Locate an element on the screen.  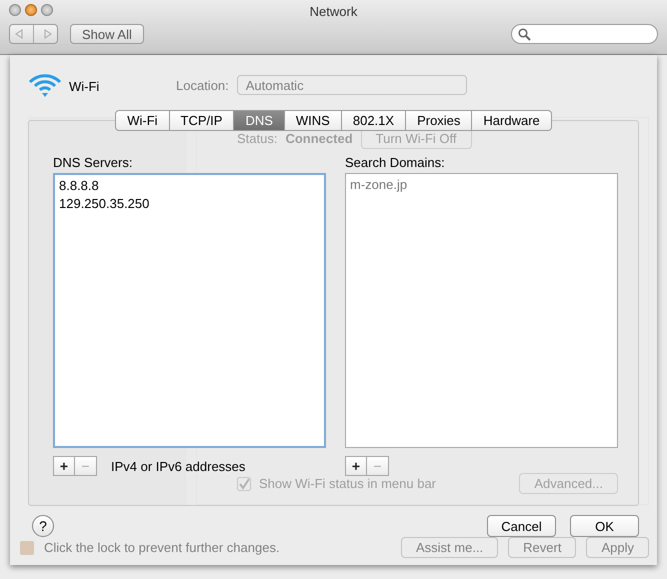
list-entry: m-zone.jp is located at coordinates (481, 185).